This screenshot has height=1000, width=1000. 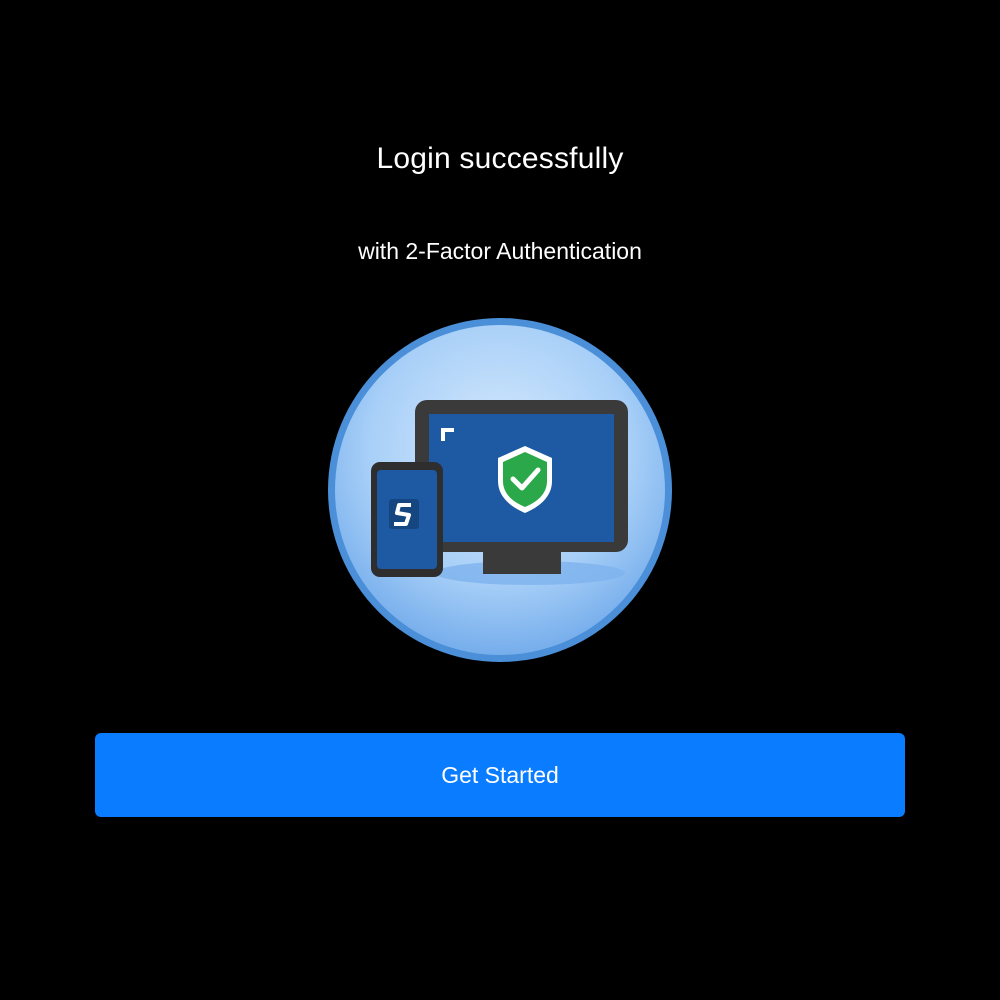 What do you see at coordinates (404, 514) in the screenshot?
I see `app-logo-icon` at bounding box center [404, 514].